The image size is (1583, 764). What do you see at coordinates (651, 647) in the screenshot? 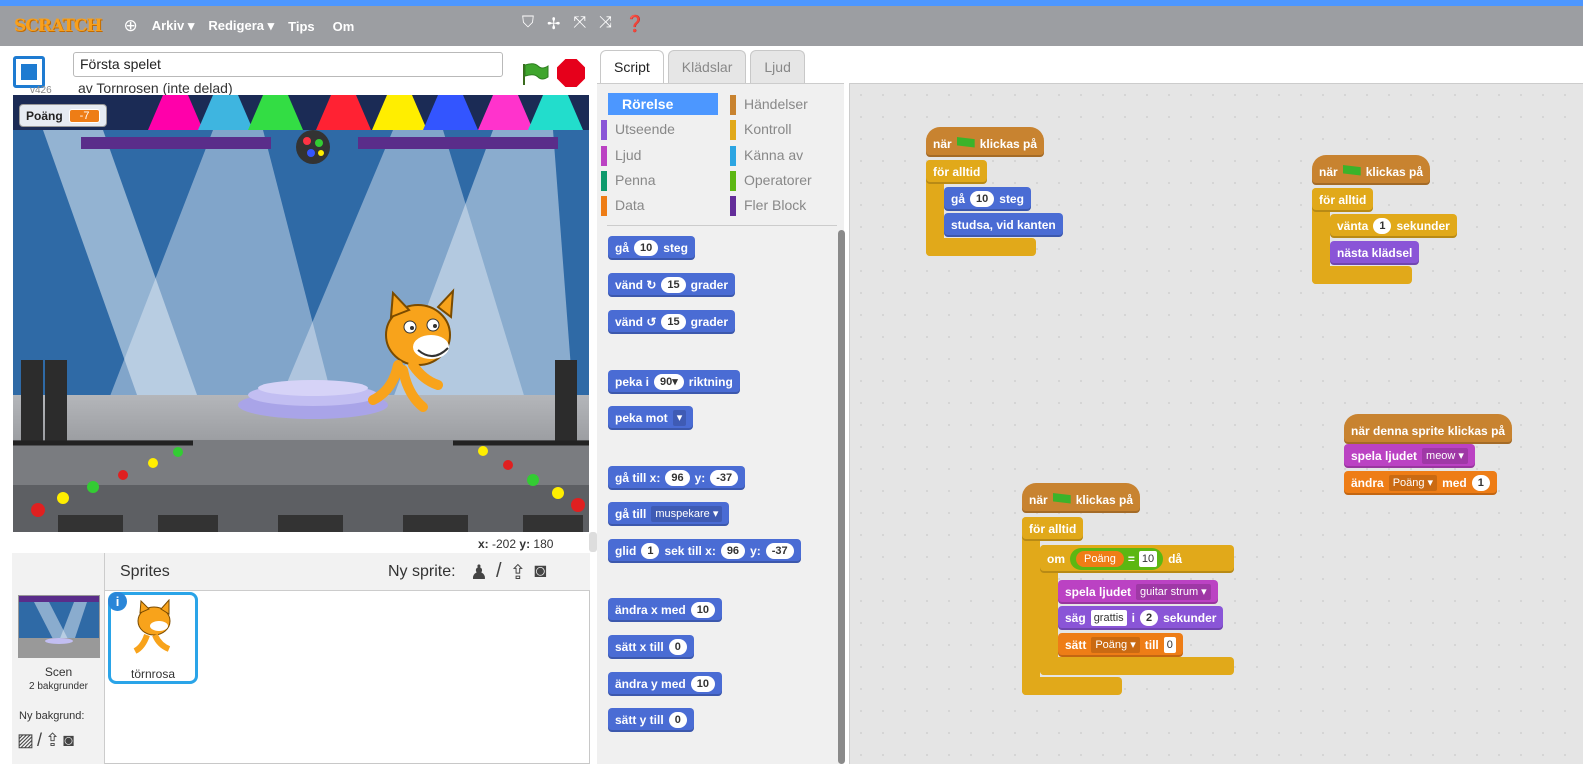
I see `palette-block-set-x: sätt x till 0` at bounding box center [651, 647].